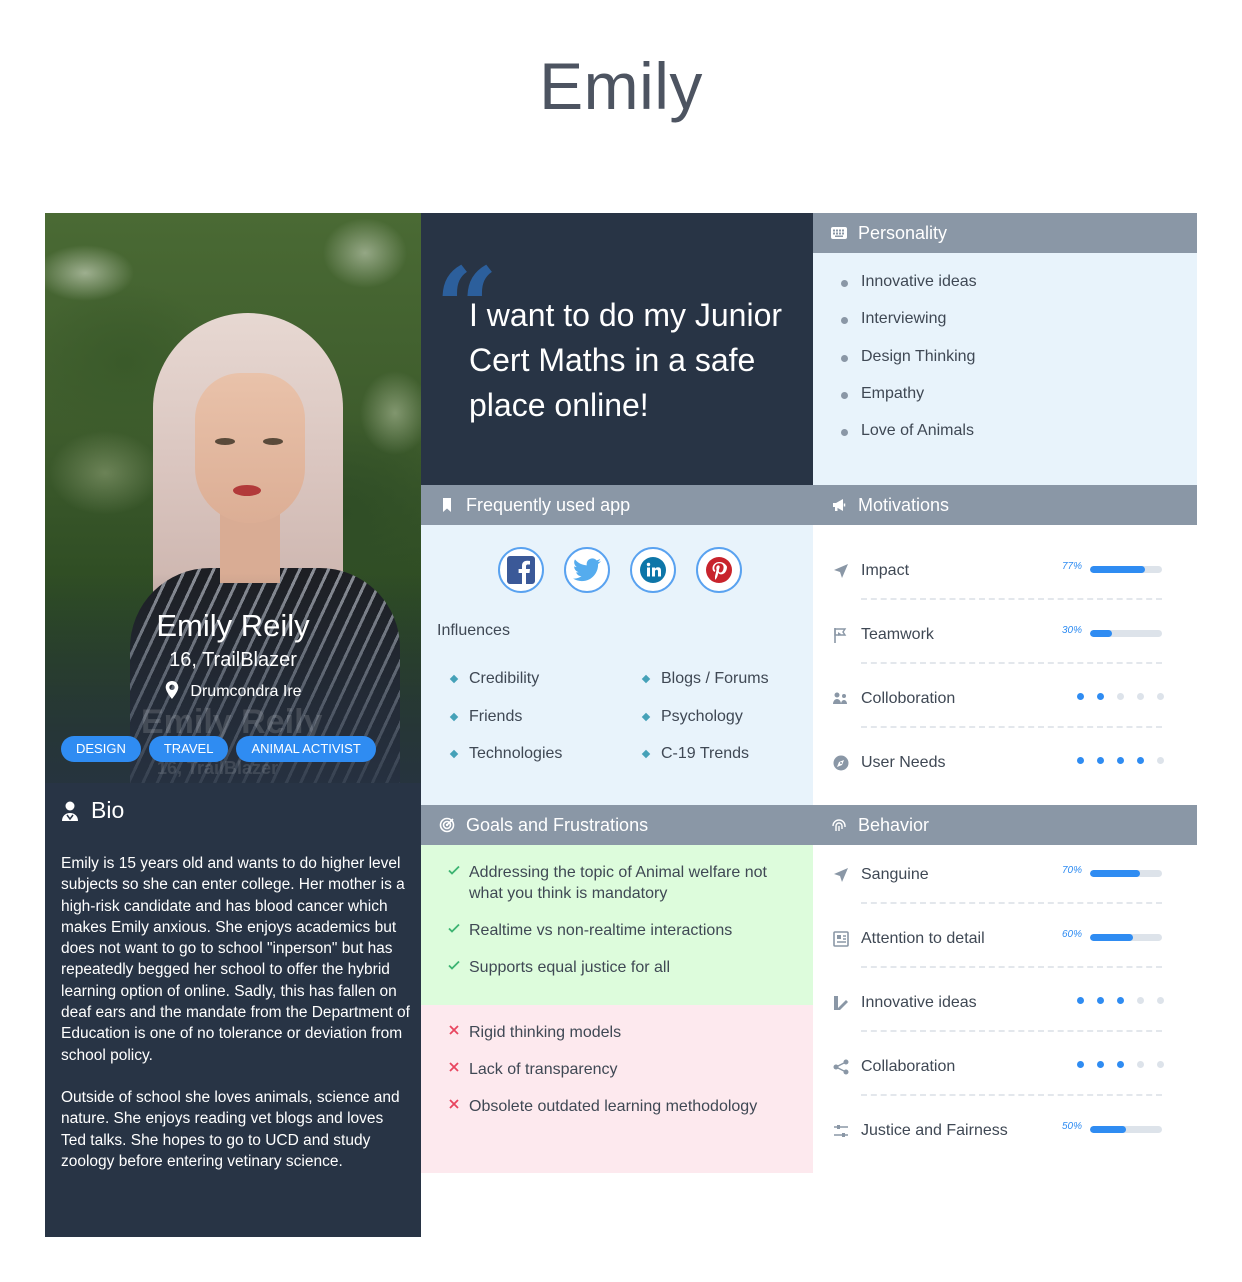  Describe the element at coordinates (601, 930) in the screenshot. I see `goal-text: Realtime vs non-realtime interactions` at that location.